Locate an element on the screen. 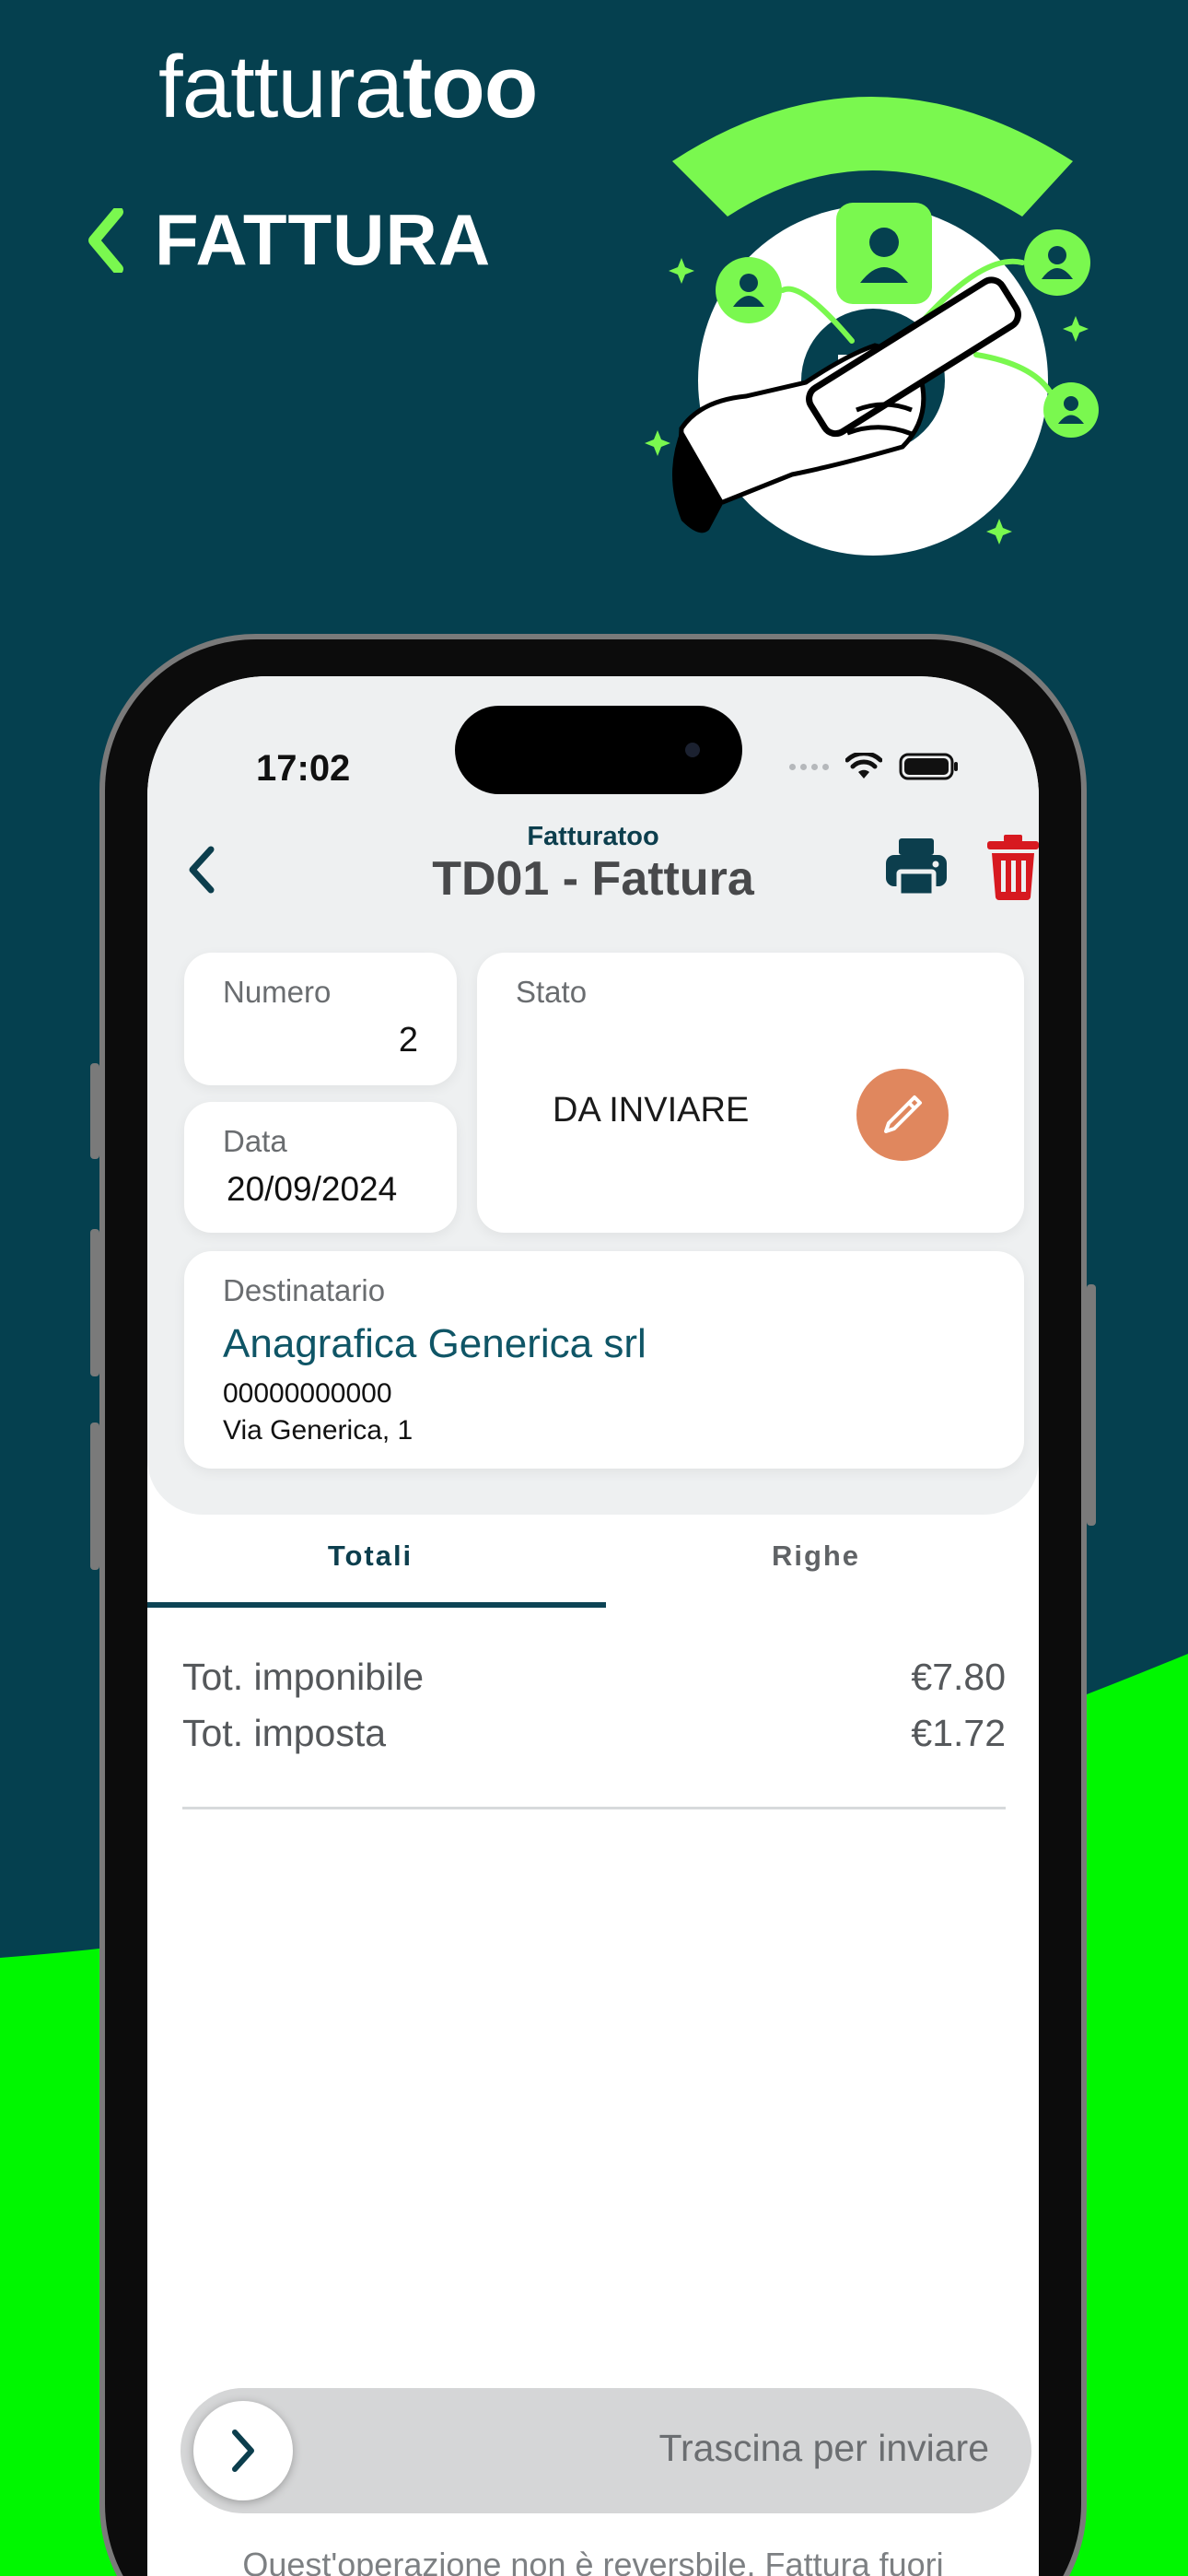 This screenshot has height=2576, width=1188. signal-dots-icon is located at coordinates (809, 766).